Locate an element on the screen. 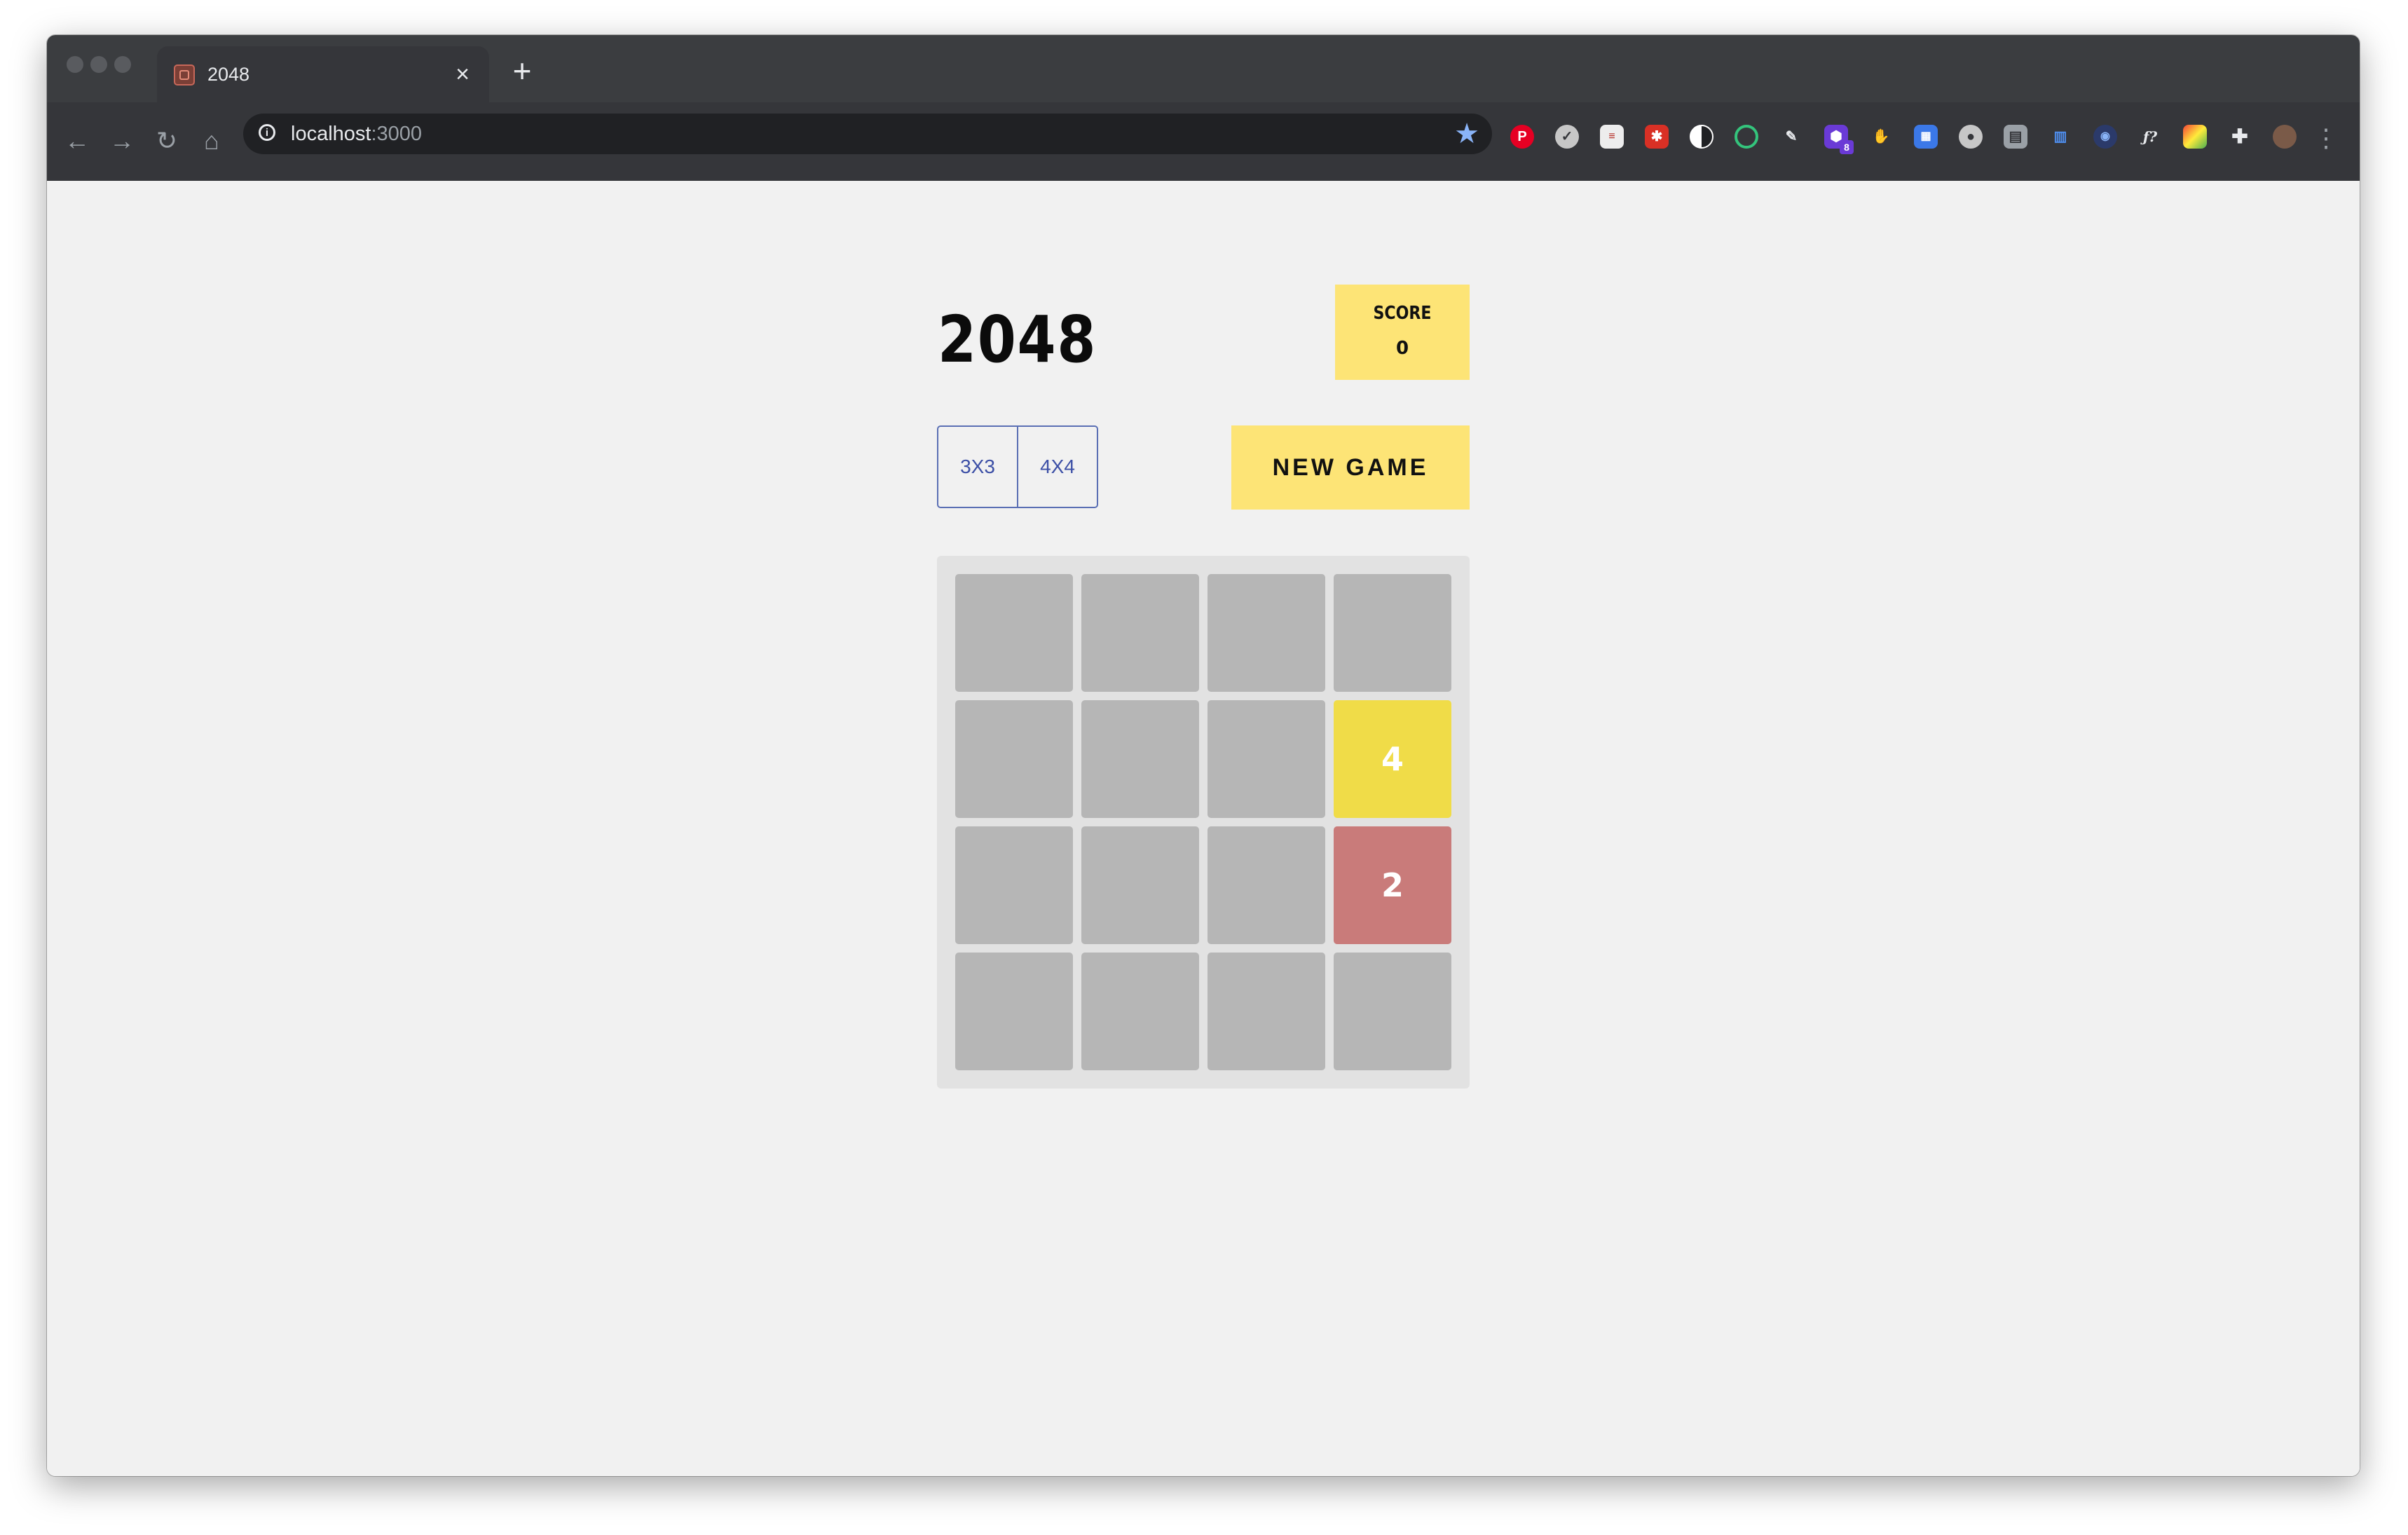 The height and width of the screenshot is (1535, 2408). tile-4: 4 is located at coordinates (1392, 759).